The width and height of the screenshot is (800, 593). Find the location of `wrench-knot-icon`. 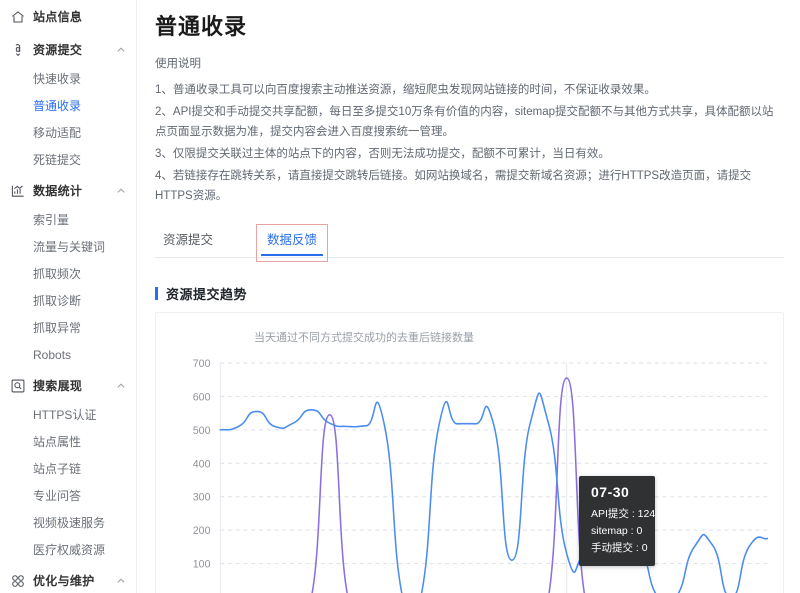

wrench-knot-icon is located at coordinates (17, 580).